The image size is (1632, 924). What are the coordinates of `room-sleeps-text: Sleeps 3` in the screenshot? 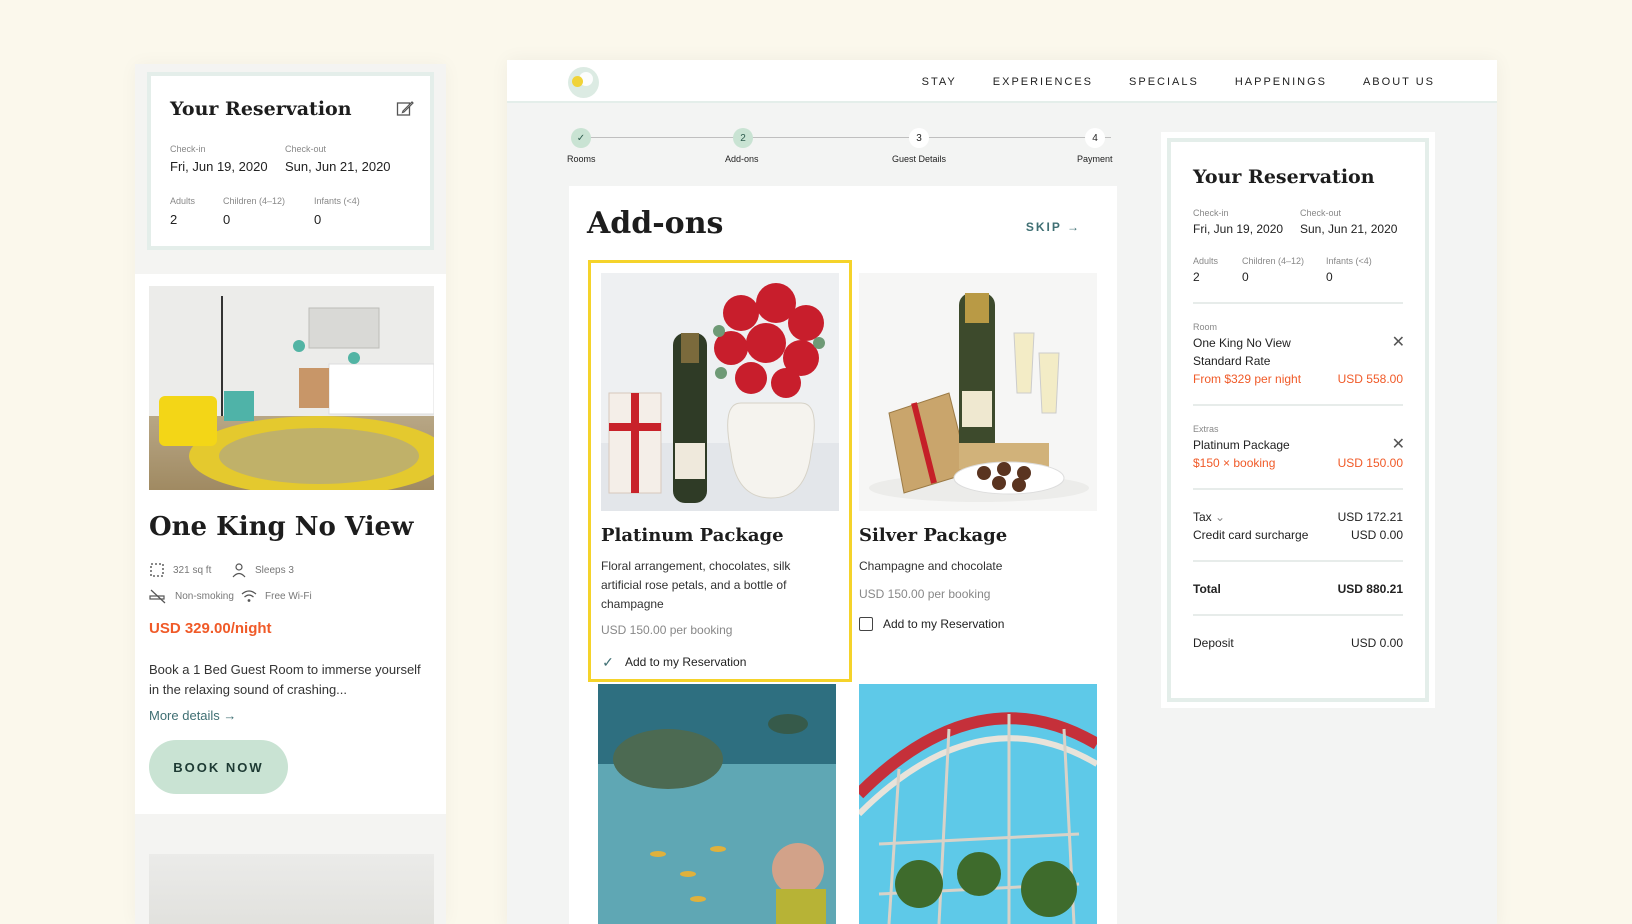 It's located at (274, 570).